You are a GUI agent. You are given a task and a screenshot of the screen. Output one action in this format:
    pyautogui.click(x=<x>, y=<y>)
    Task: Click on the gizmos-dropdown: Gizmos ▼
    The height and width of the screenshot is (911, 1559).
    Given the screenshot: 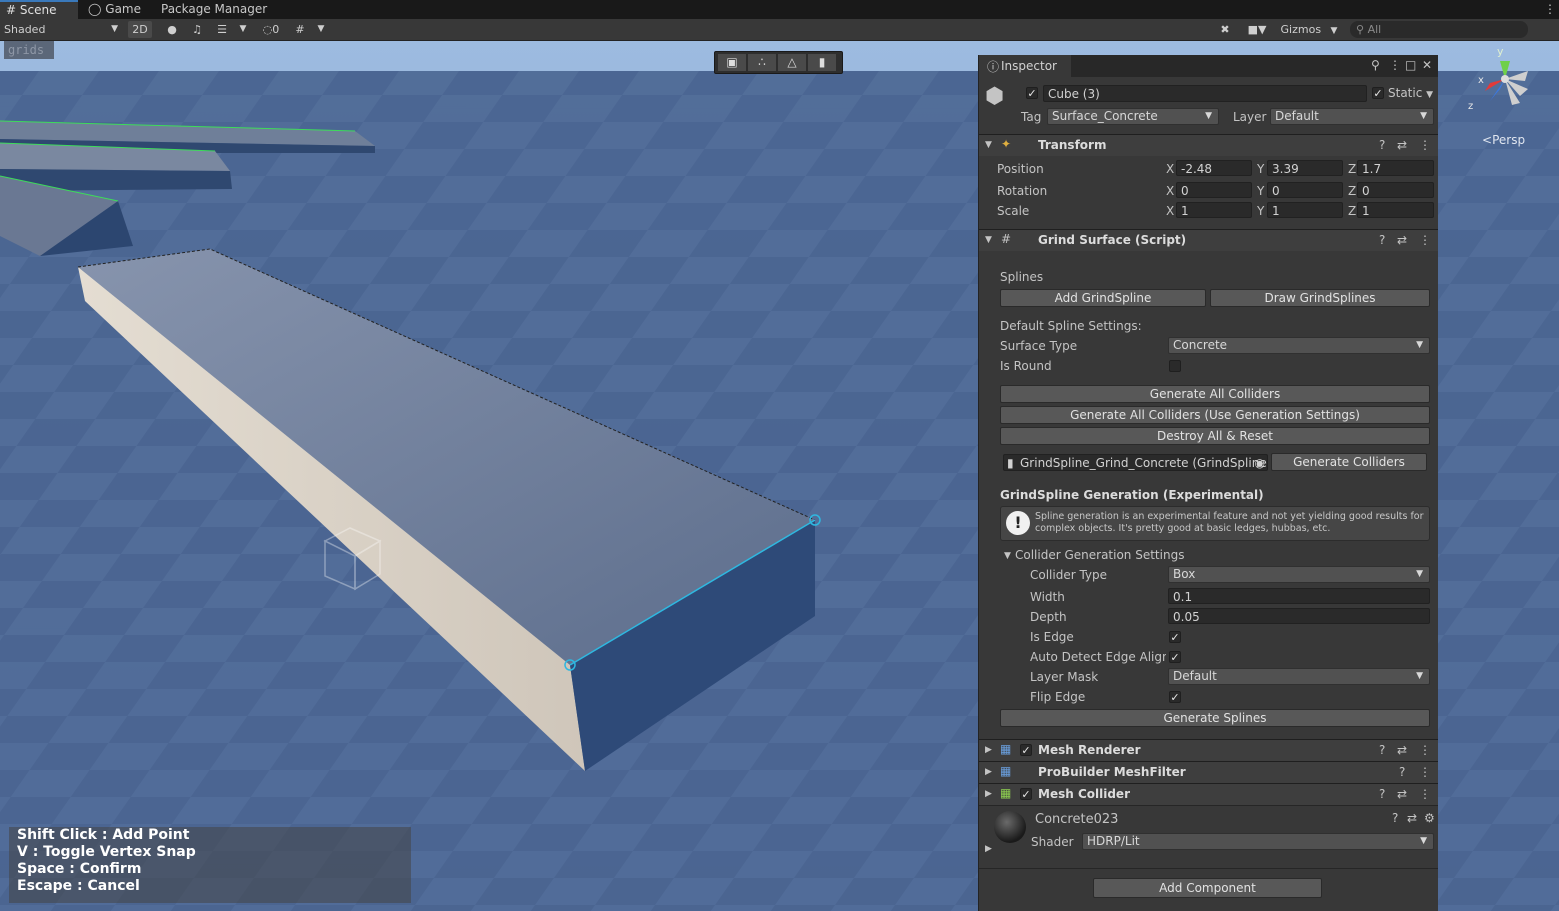 What is the action you would take?
    pyautogui.click(x=1309, y=29)
    